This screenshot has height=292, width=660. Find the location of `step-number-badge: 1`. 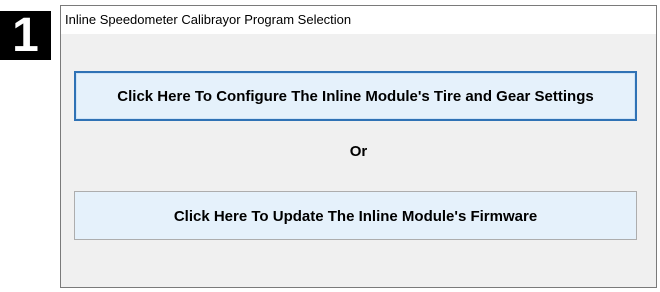

step-number-badge: 1 is located at coordinates (25, 35).